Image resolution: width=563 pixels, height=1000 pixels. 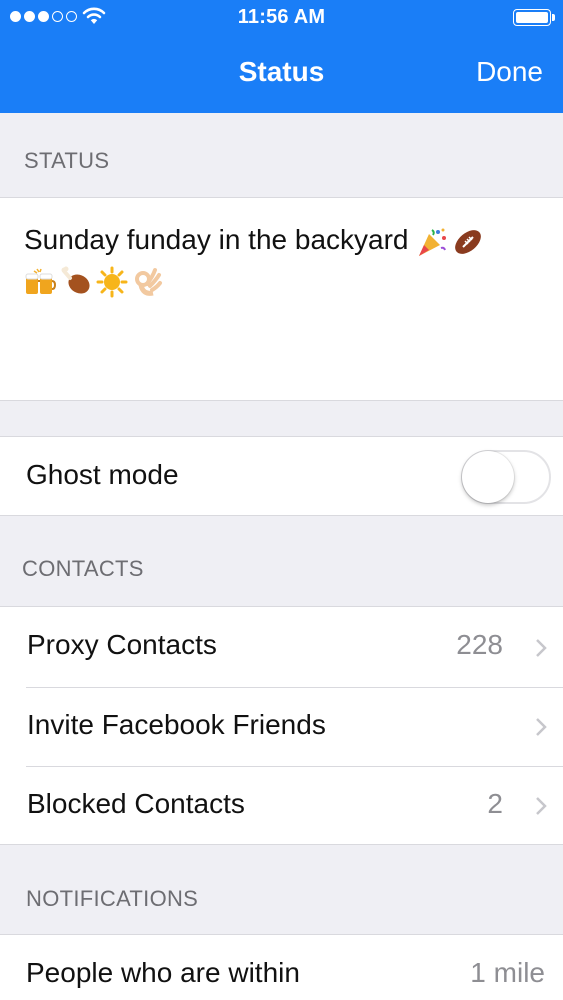 What do you see at coordinates (40, 281) in the screenshot?
I see `beer-mugs-icon` at bounding box center [40, 281].